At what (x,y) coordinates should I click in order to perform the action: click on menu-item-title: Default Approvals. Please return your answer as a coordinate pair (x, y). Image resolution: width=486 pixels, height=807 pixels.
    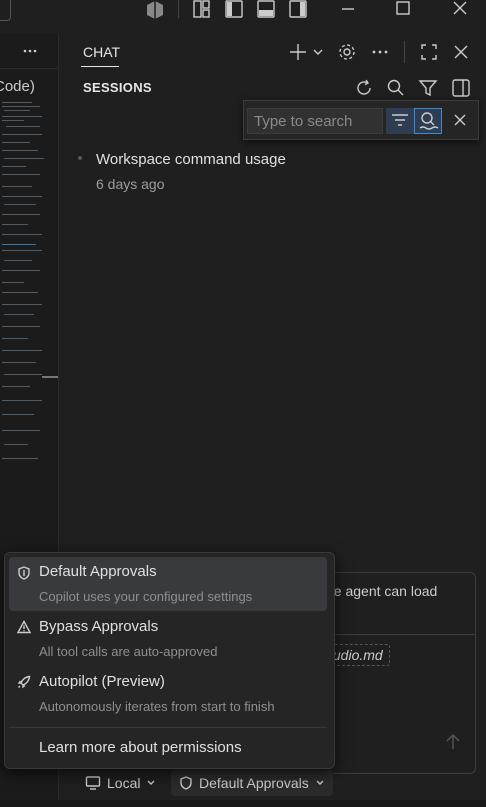
    Looking at the image, I should click on (98, 571).